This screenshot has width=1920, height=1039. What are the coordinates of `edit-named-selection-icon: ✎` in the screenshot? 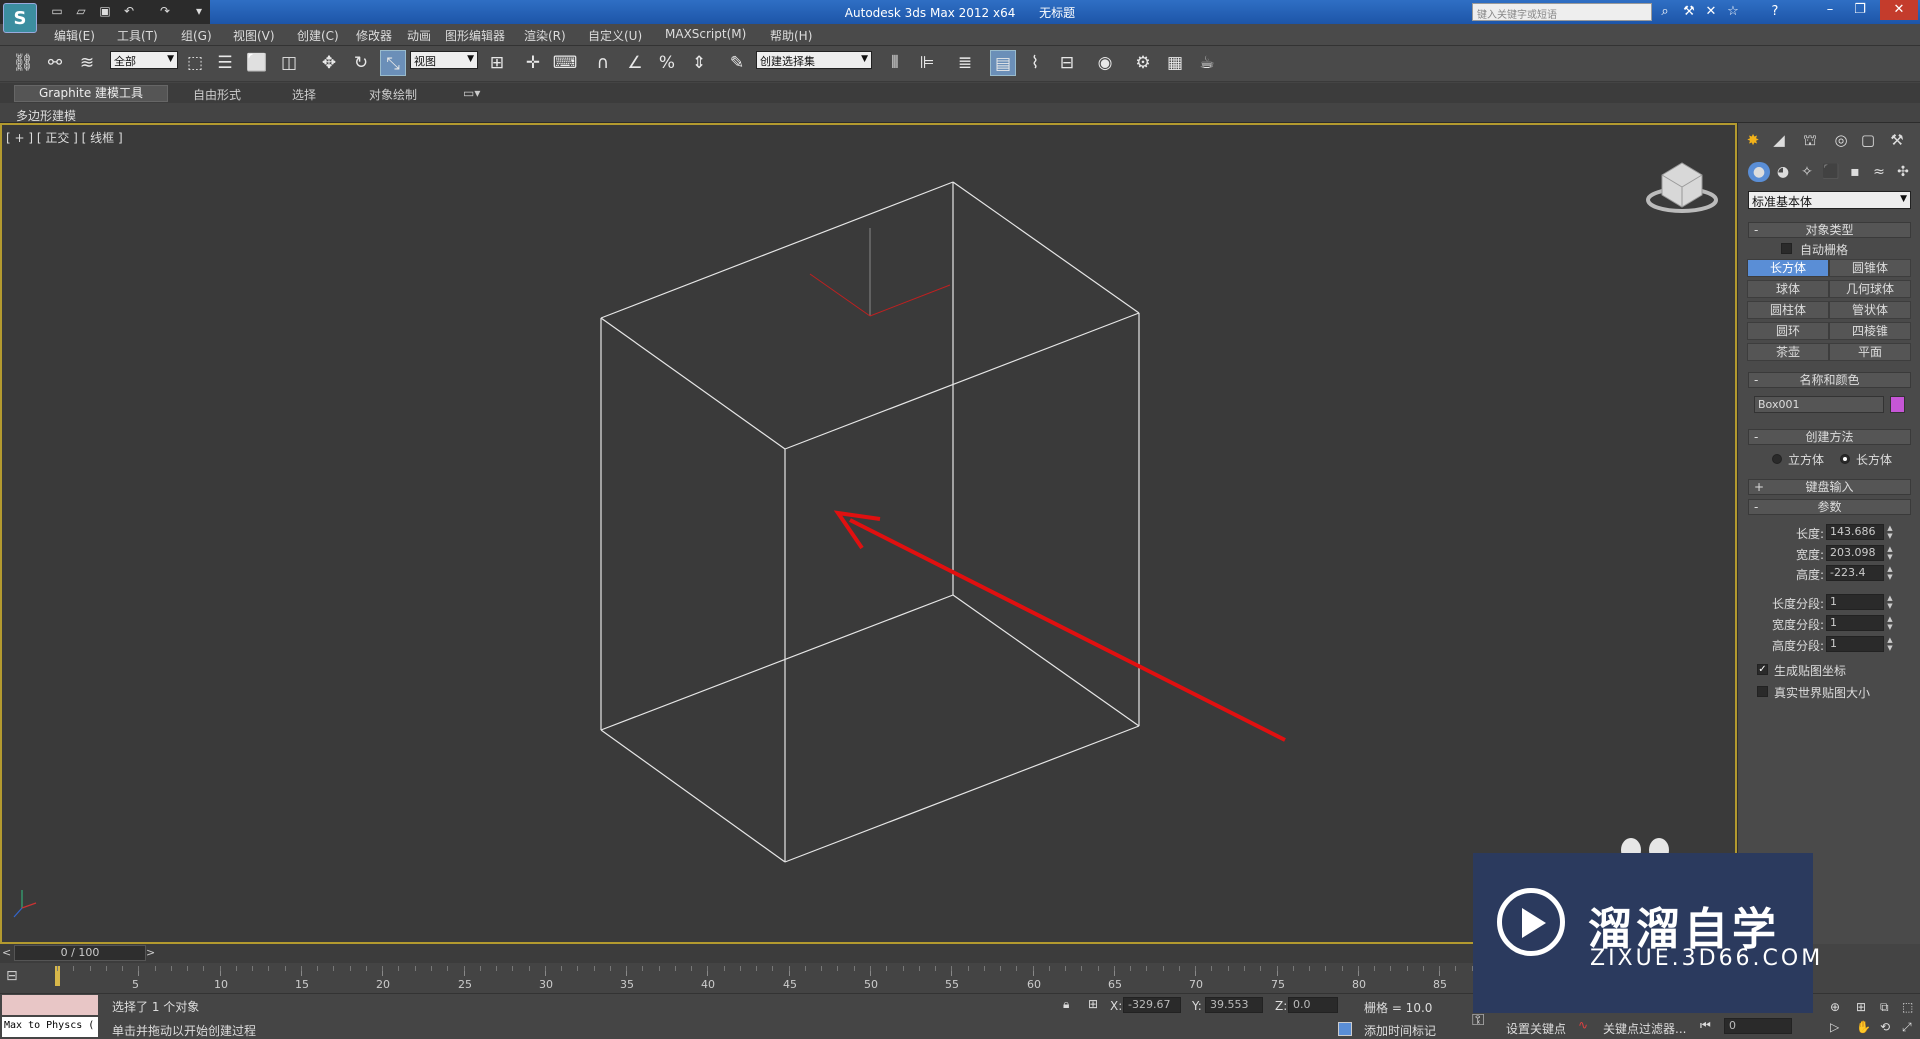 It's located at (737, 63).